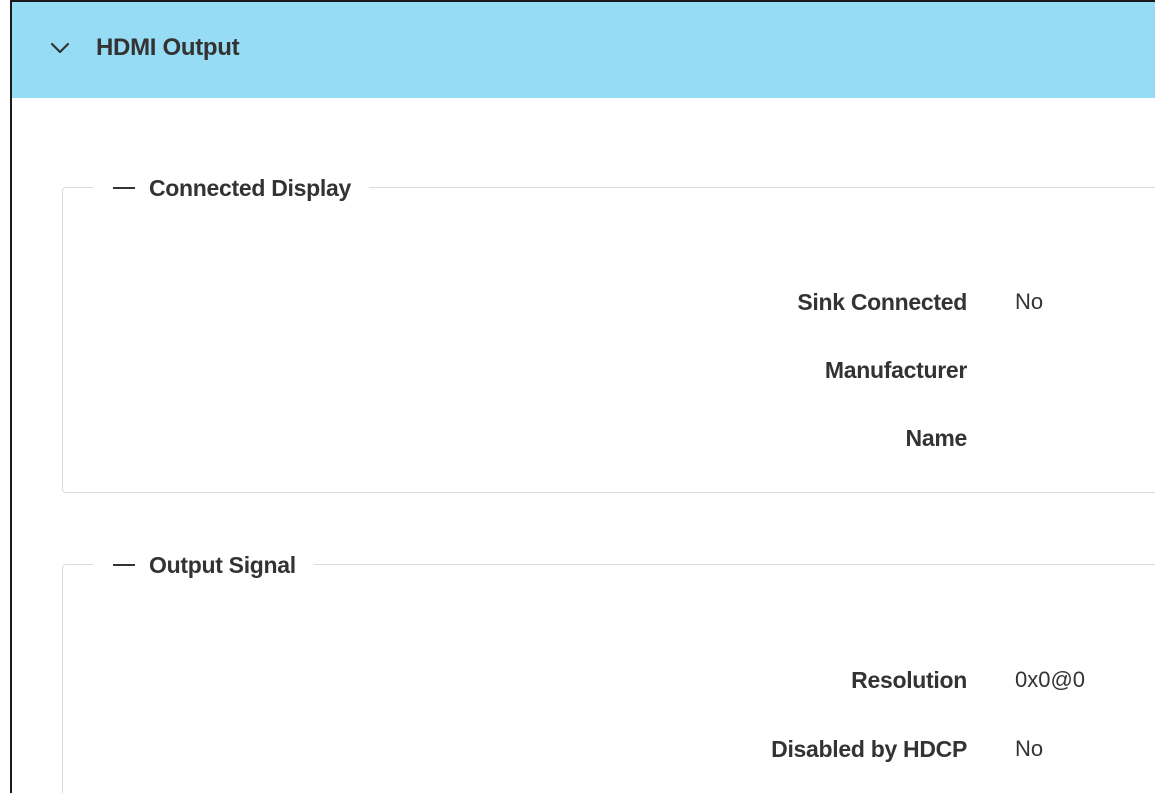 This screenshot has height=793, width=1155. I want to click on disabled-by-hdcp-label: Disabled by HDCP, so click(869, 749).